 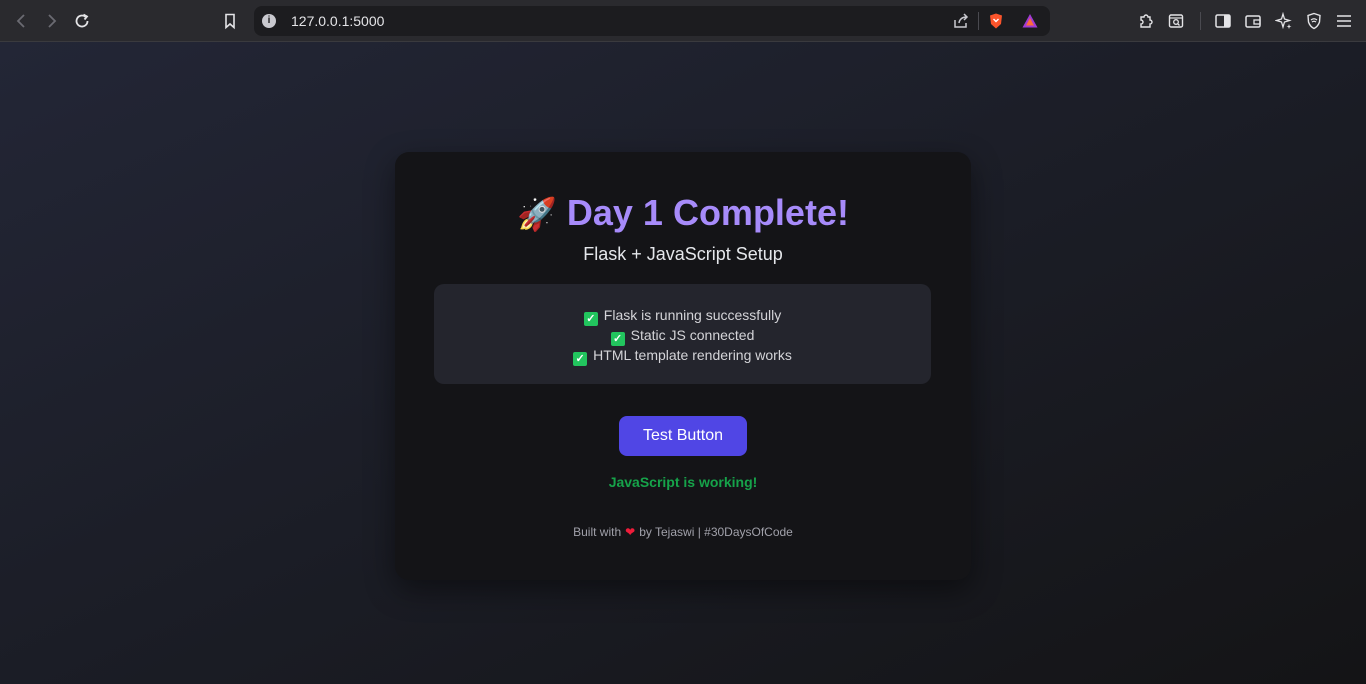 What do you see at coordinates (22, 21) in the screenshot?
I see `back-icon` at bounding box center [22, 21].